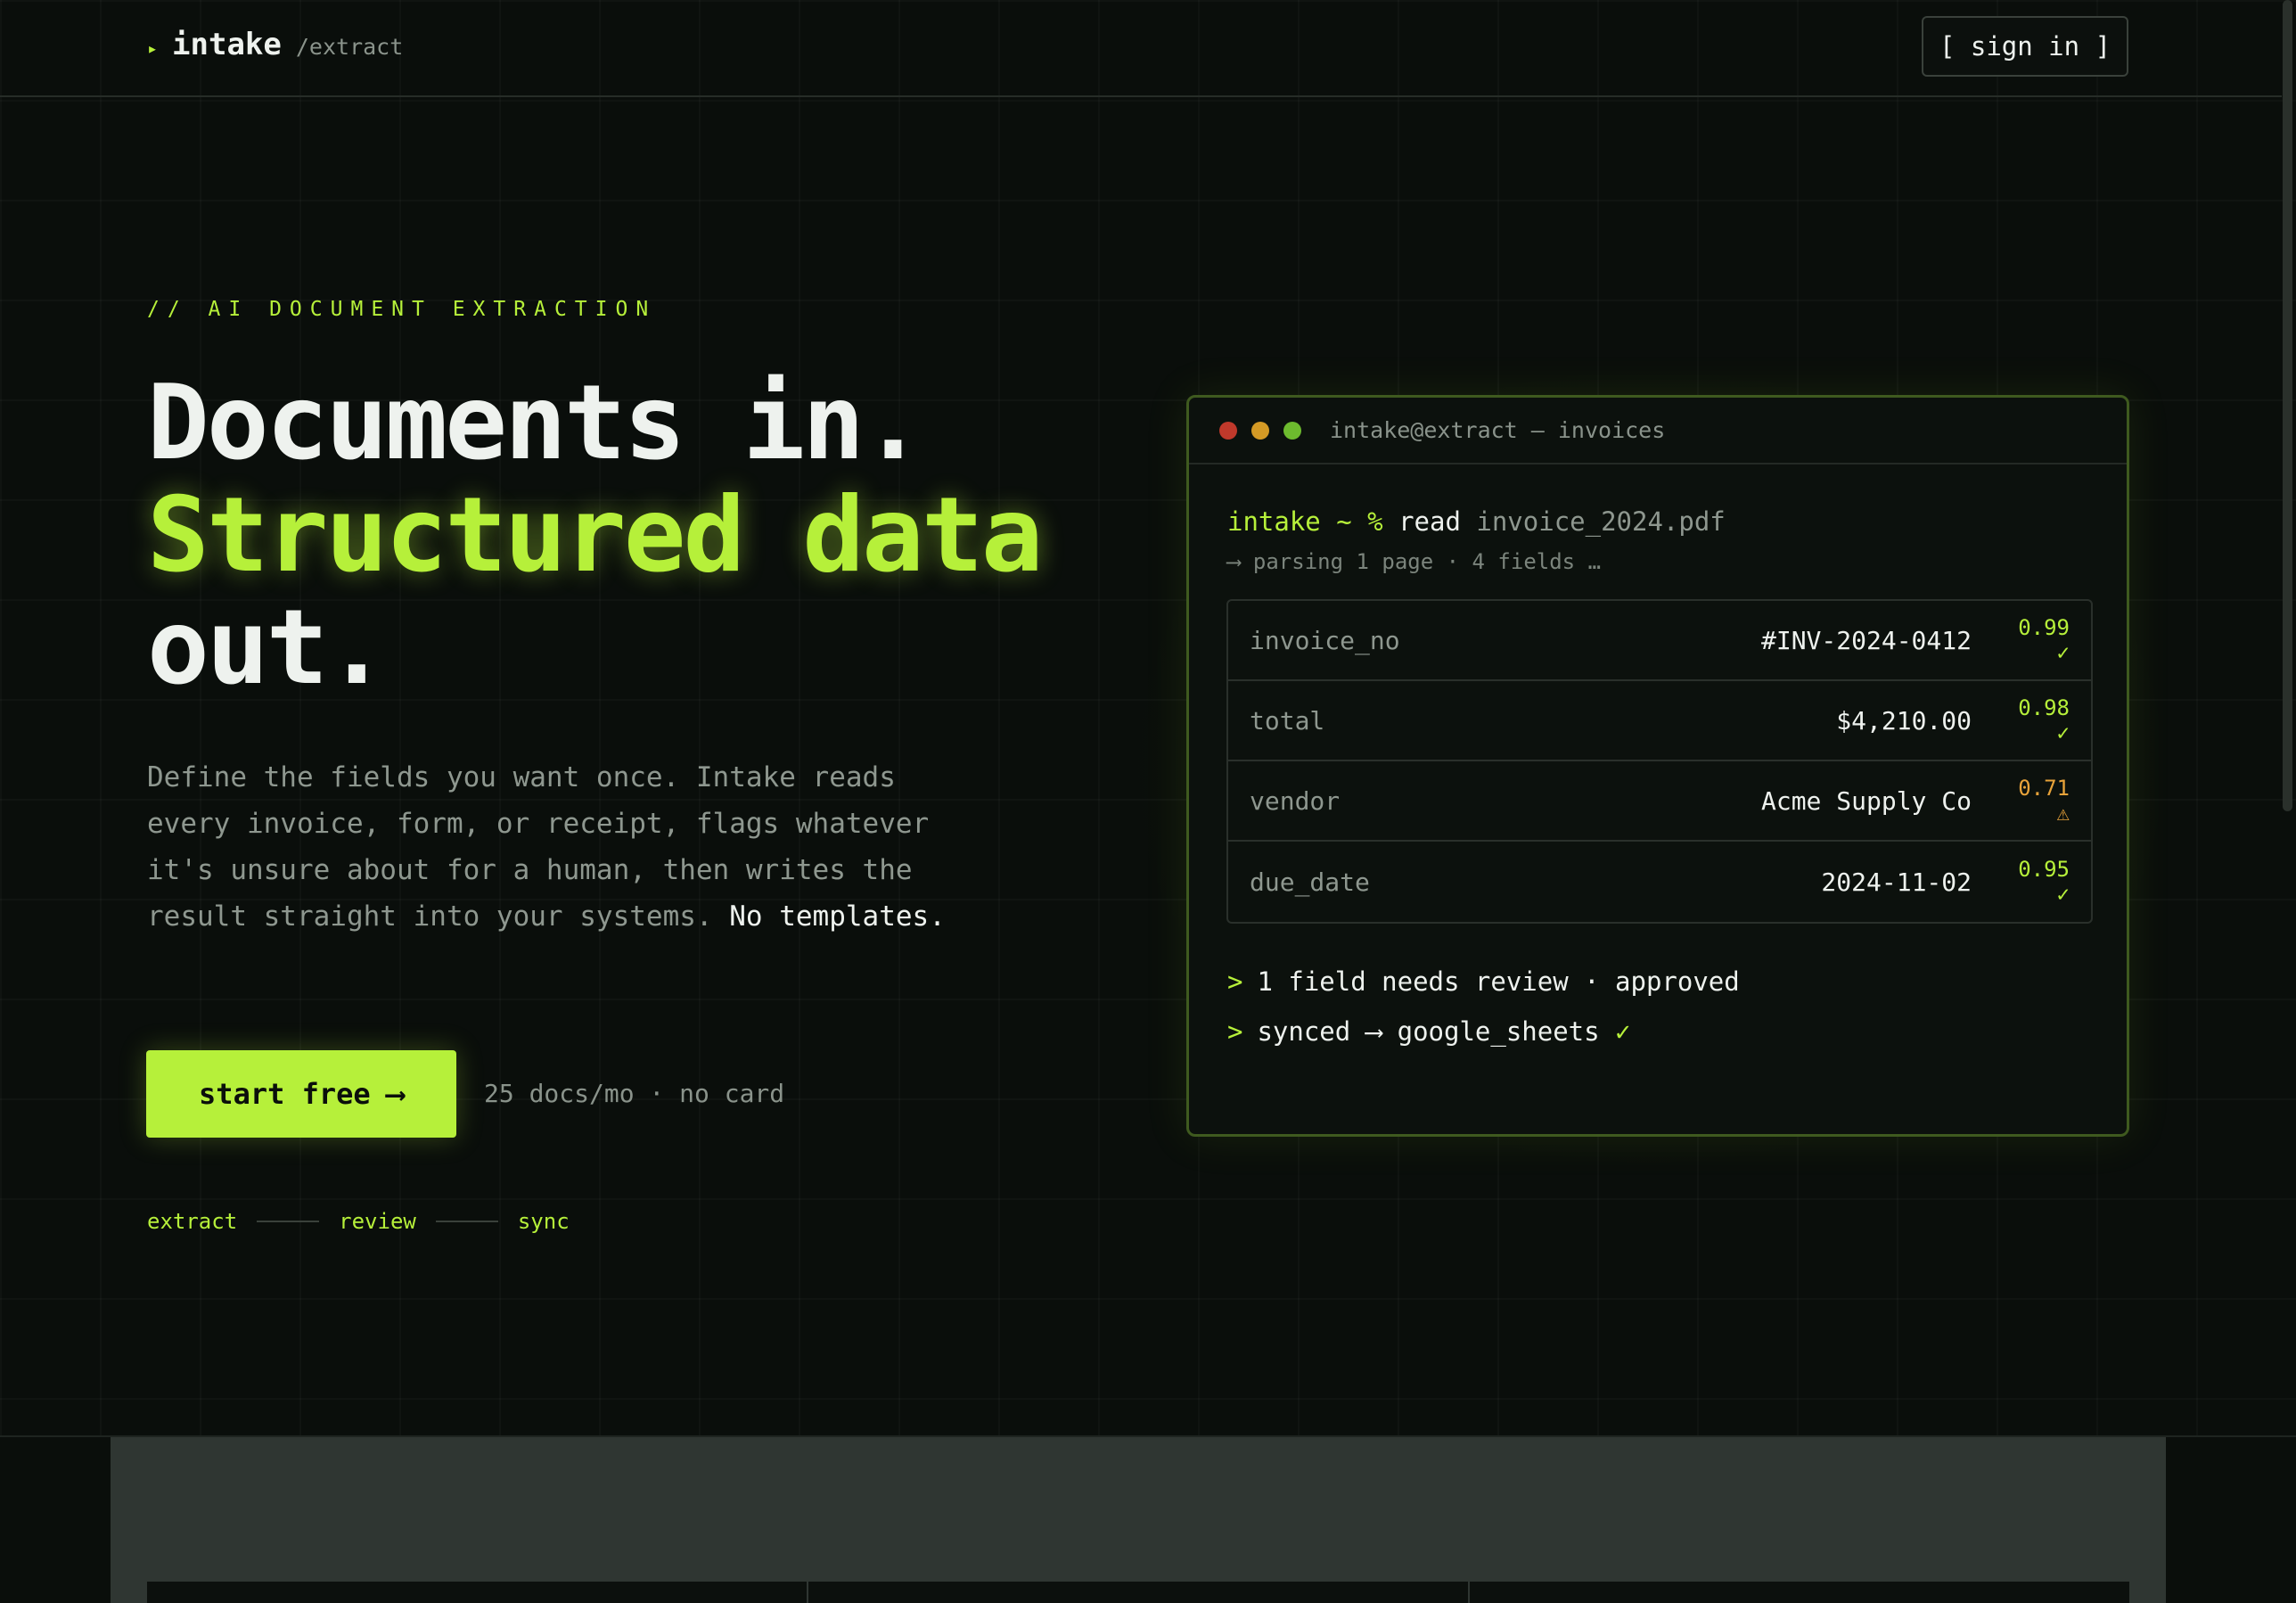 The height and width of the screenshot is (1603, 2296). I want to click on table-row: total $4,210.00 0.98 ✓, so click(1659, 721).